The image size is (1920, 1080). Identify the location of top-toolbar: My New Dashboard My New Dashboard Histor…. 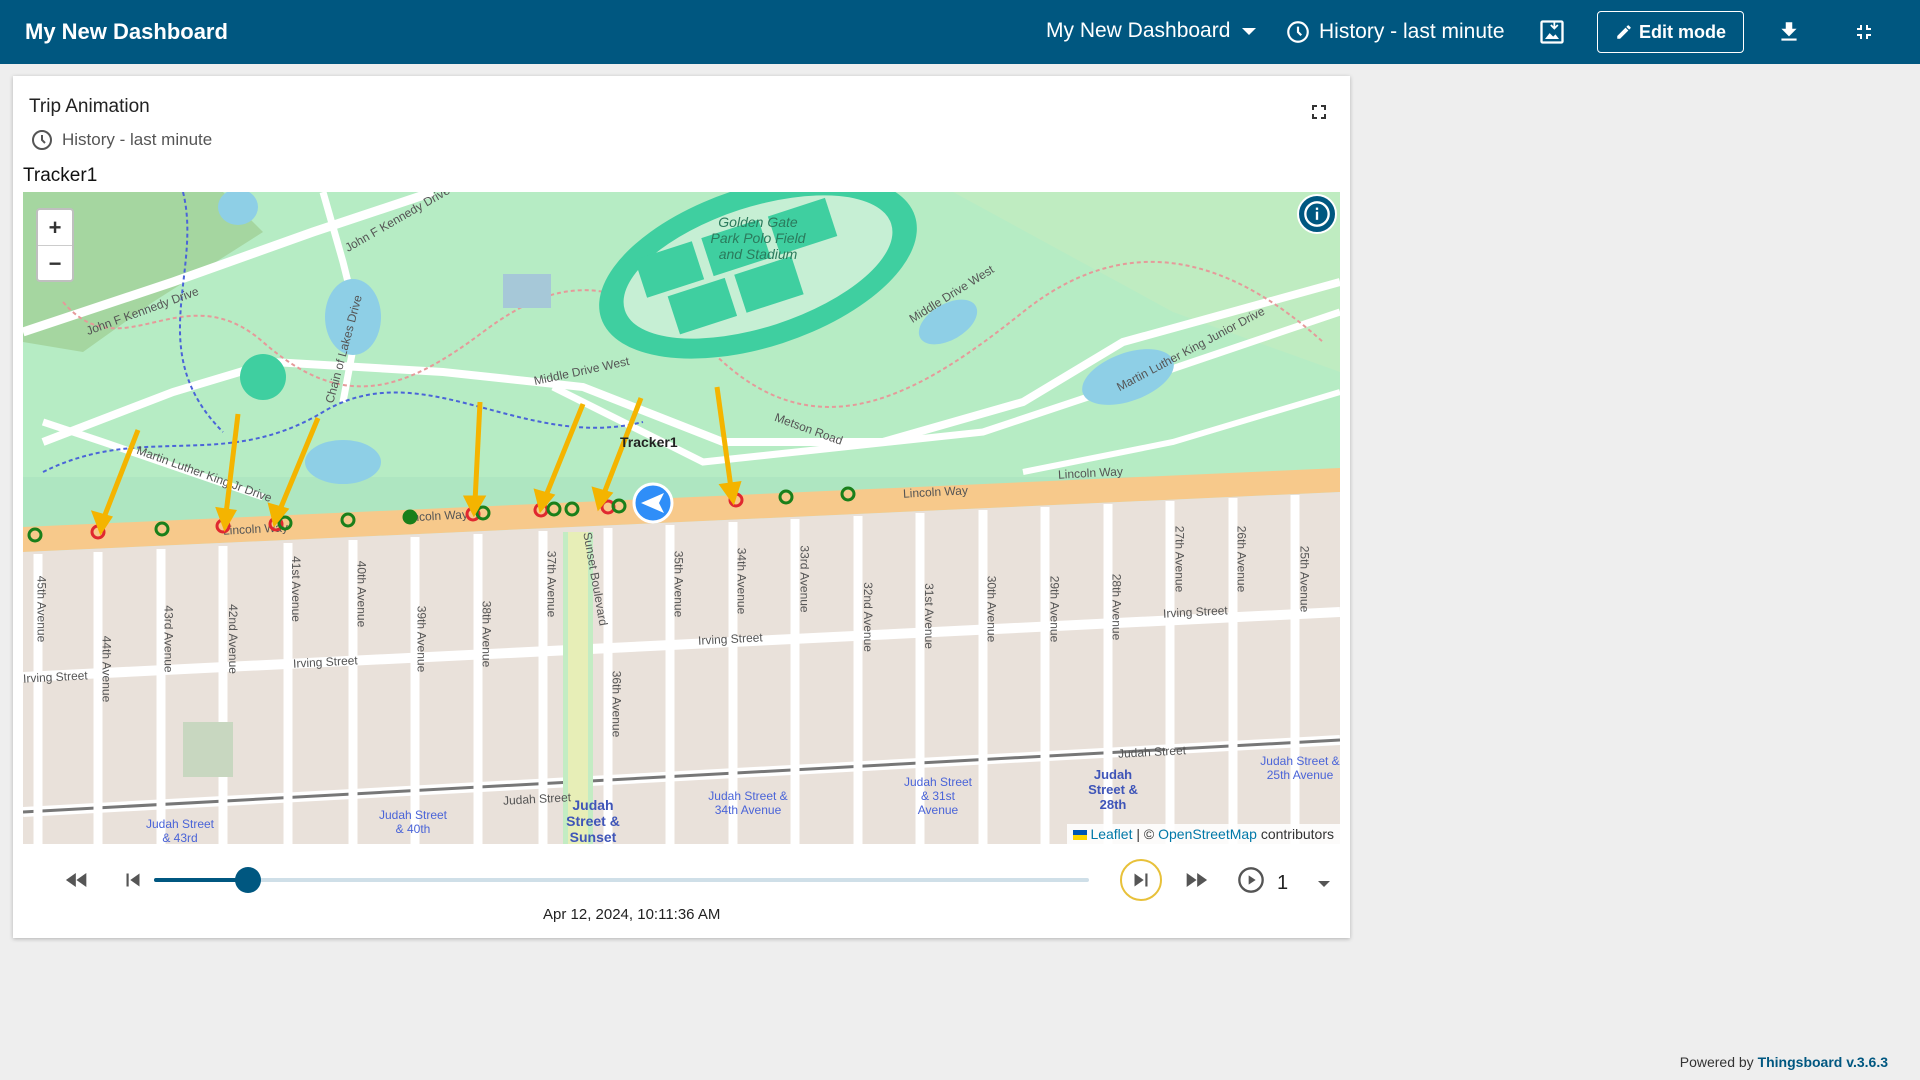
(960, 32).